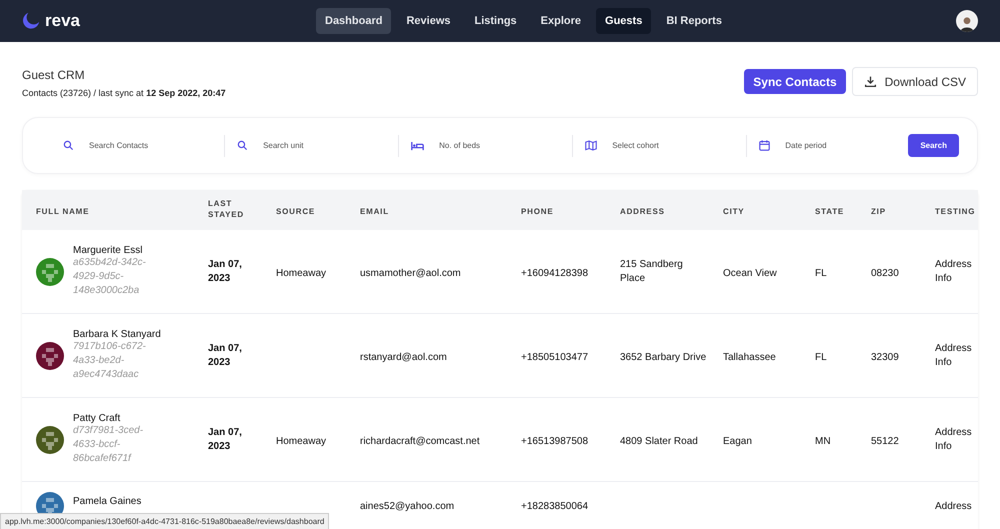  I want to click on calendar-icon, so click(764, 145).